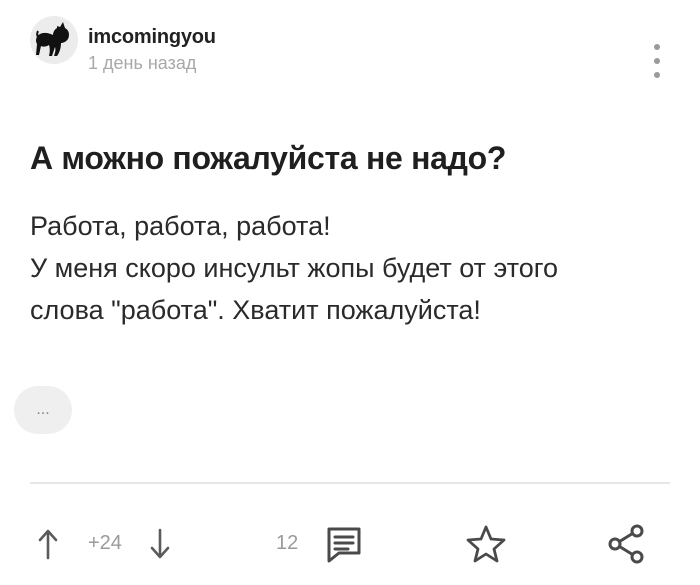 The height and width of the screenshot is (585, 700). I want to click on arrow-up-icon, so click(48, 544).